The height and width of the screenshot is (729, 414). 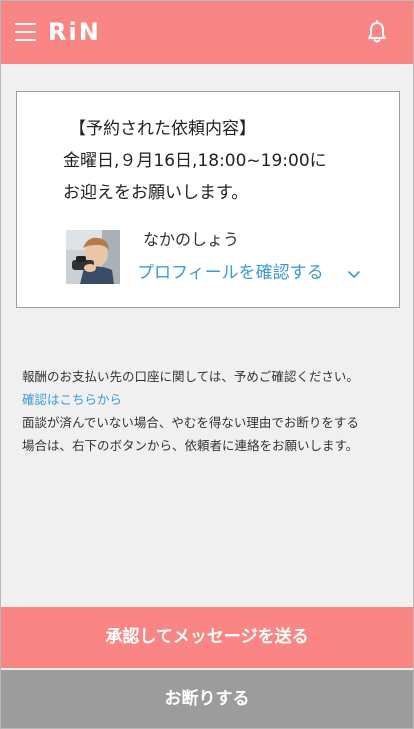 What do you see at coordinates (190, 445) in the screenshot?
I see `notes-decline-text-2: 場合は、右下のボタンから、依頼者に連絡をお願いします。` at bounding box center [190, 445].